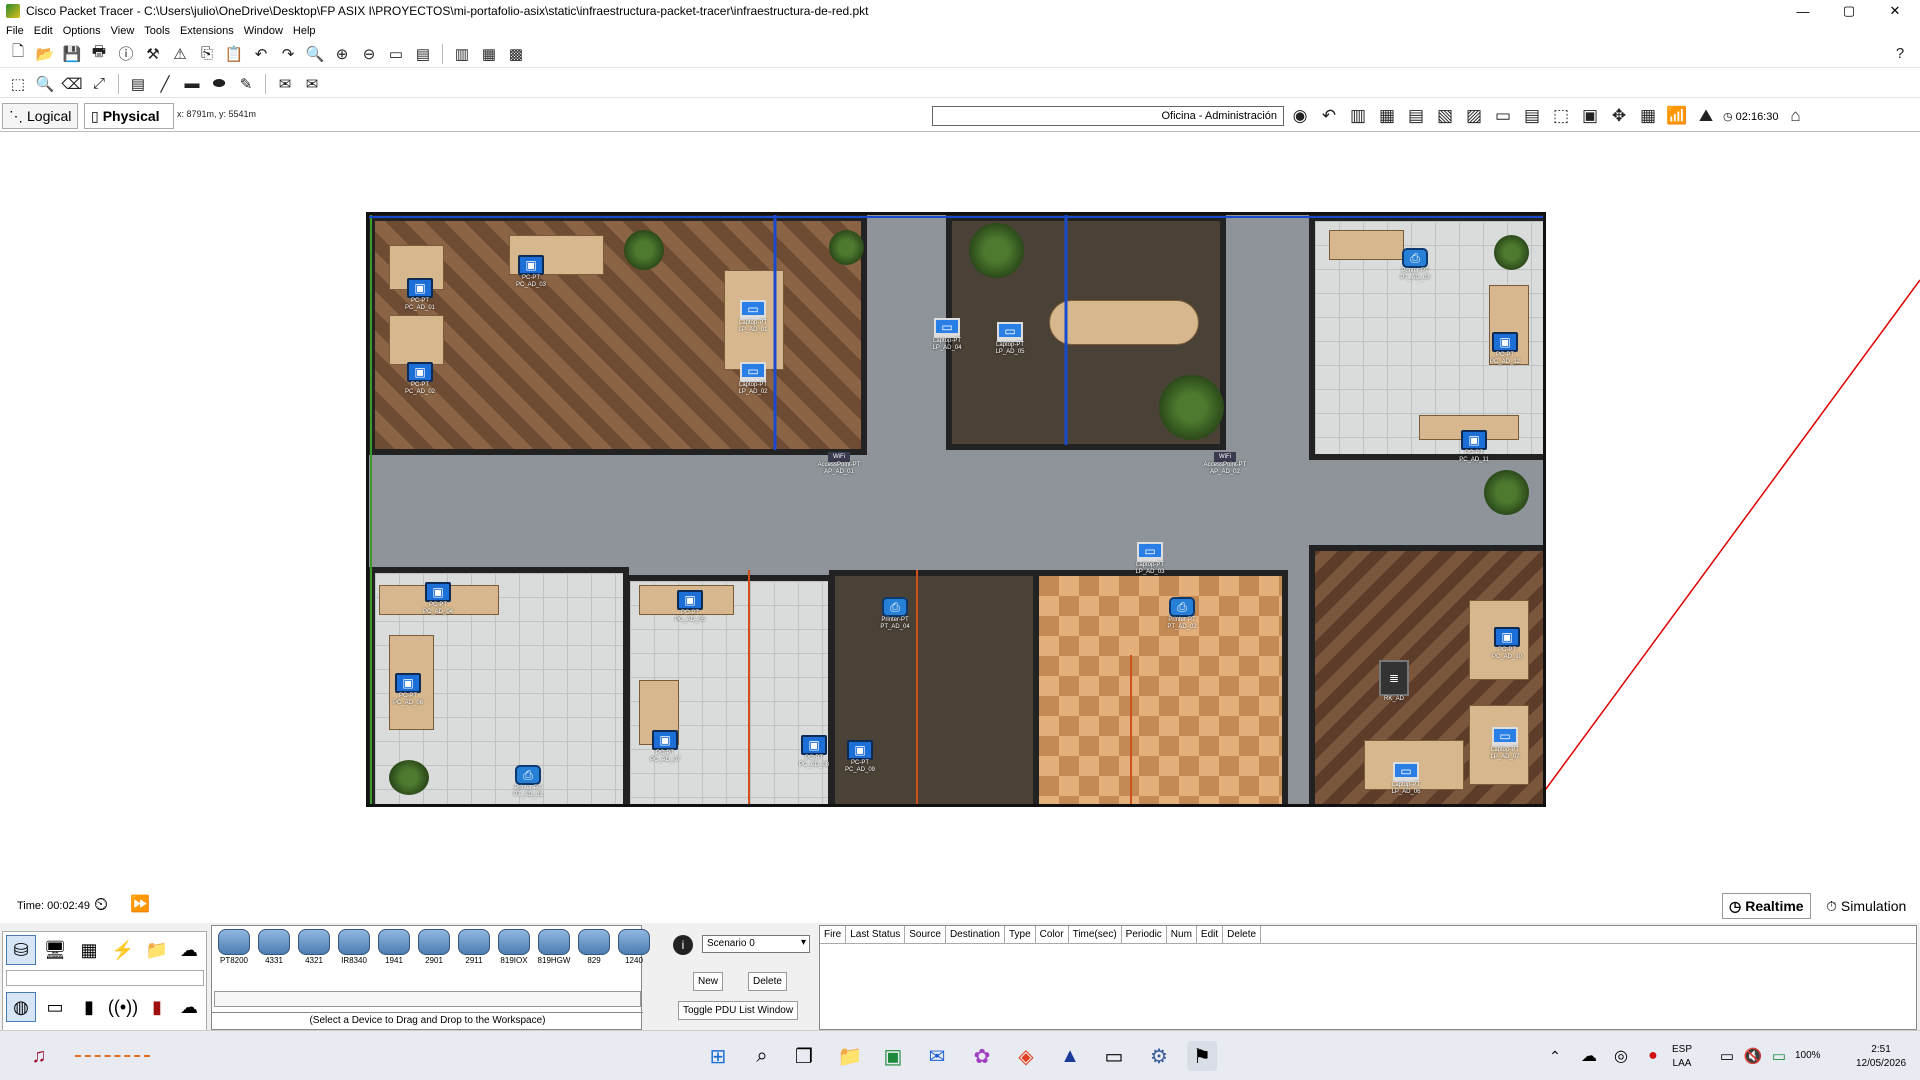  Describe the element at coordinates (554, 949) in the screenshot. I see `router-model-819hgw: 819HGW` at that location.